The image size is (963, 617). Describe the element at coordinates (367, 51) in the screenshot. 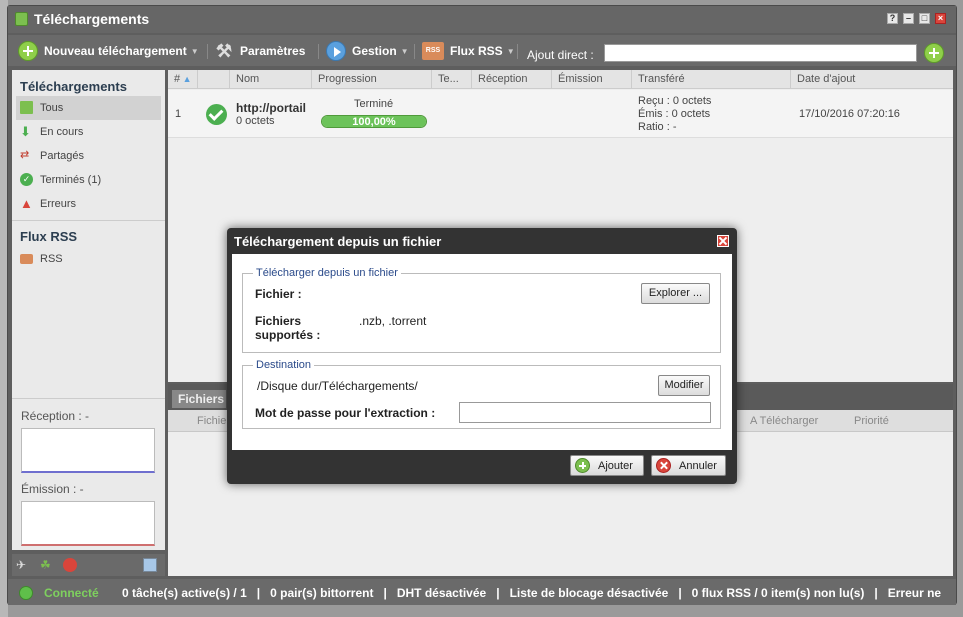

I see `manage-button: Gestion ▼` at that location.